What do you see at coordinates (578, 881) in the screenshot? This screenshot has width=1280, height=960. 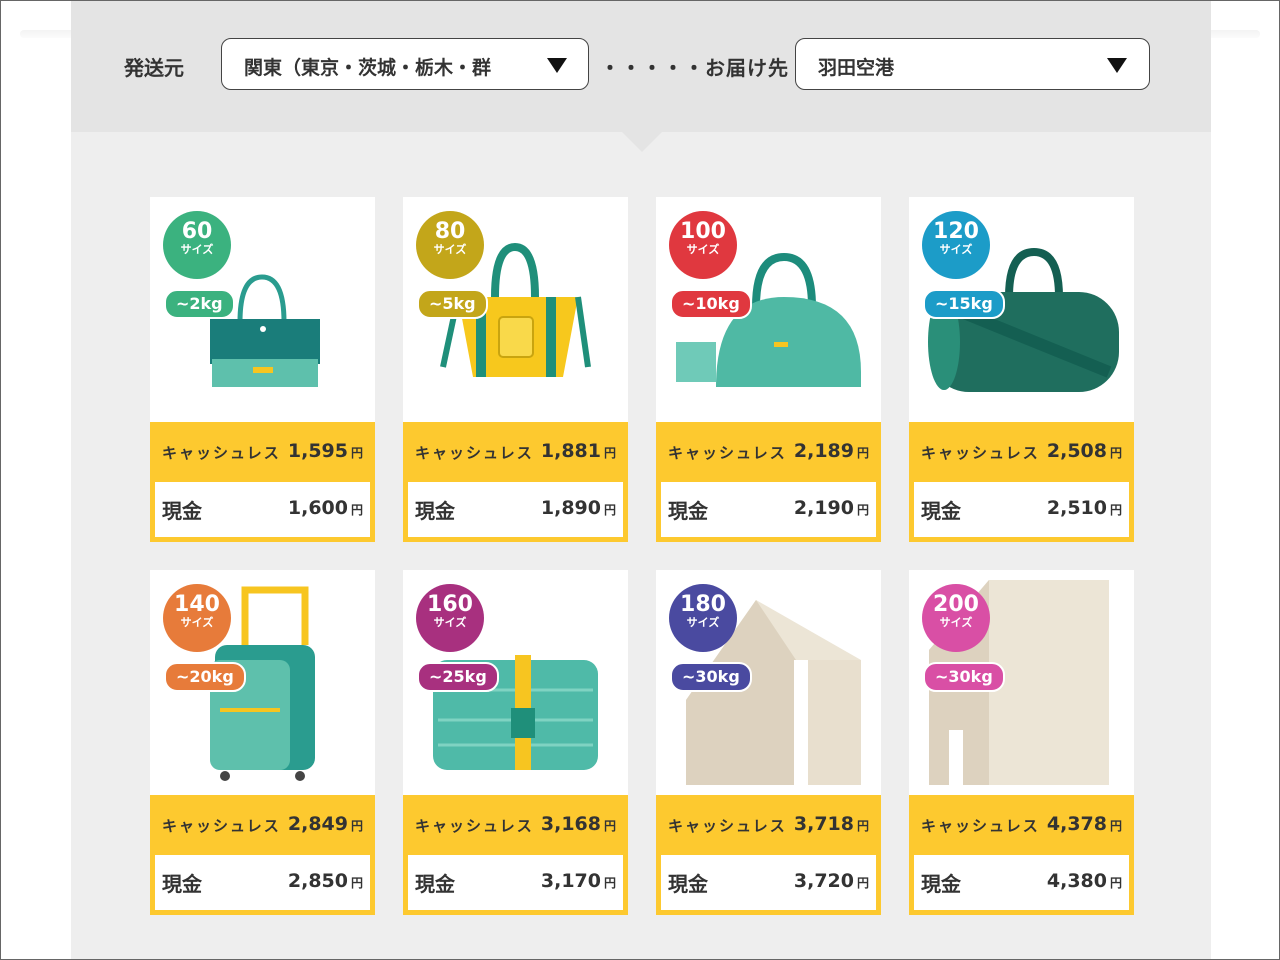 I see `cash-price: 3,170 円` at bounding box center [578, 881].